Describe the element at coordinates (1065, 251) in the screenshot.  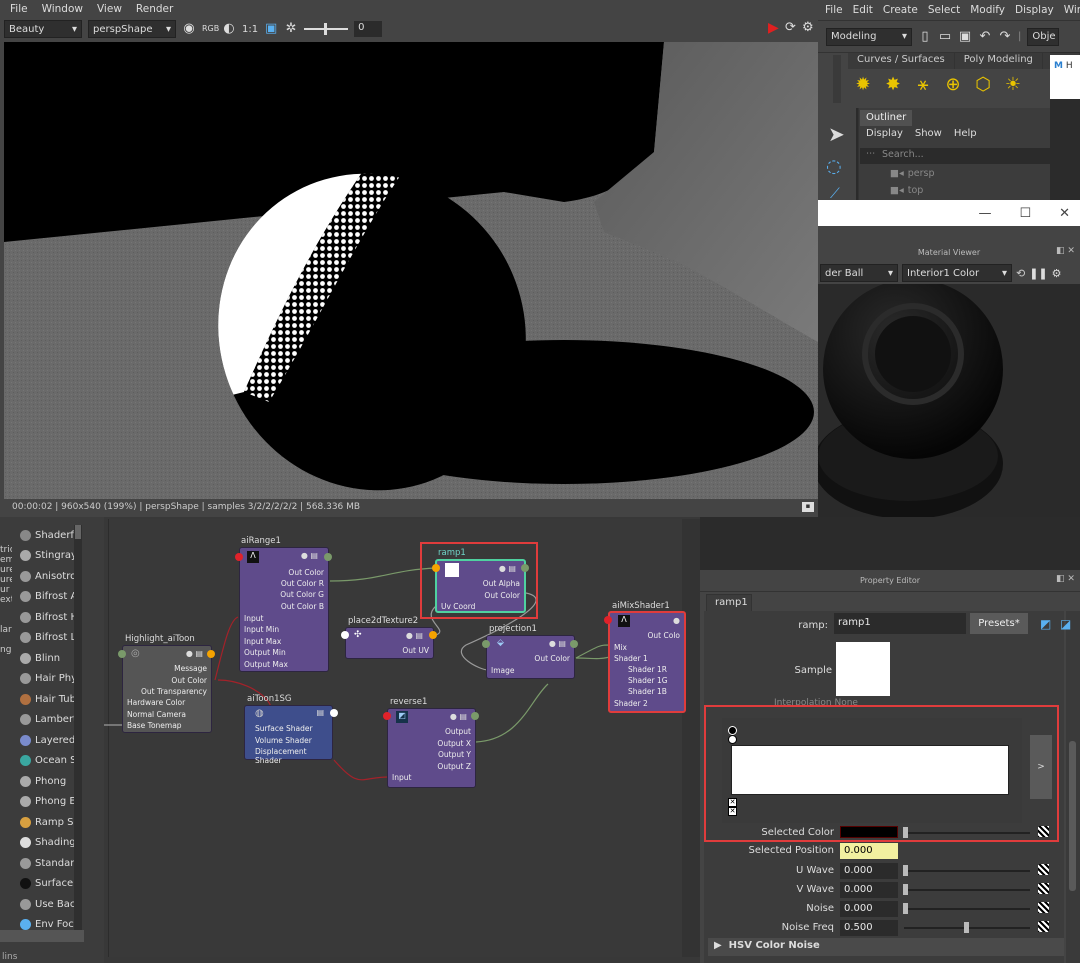
I see `panel-float-close-icons: ◧ ✕` at that location.